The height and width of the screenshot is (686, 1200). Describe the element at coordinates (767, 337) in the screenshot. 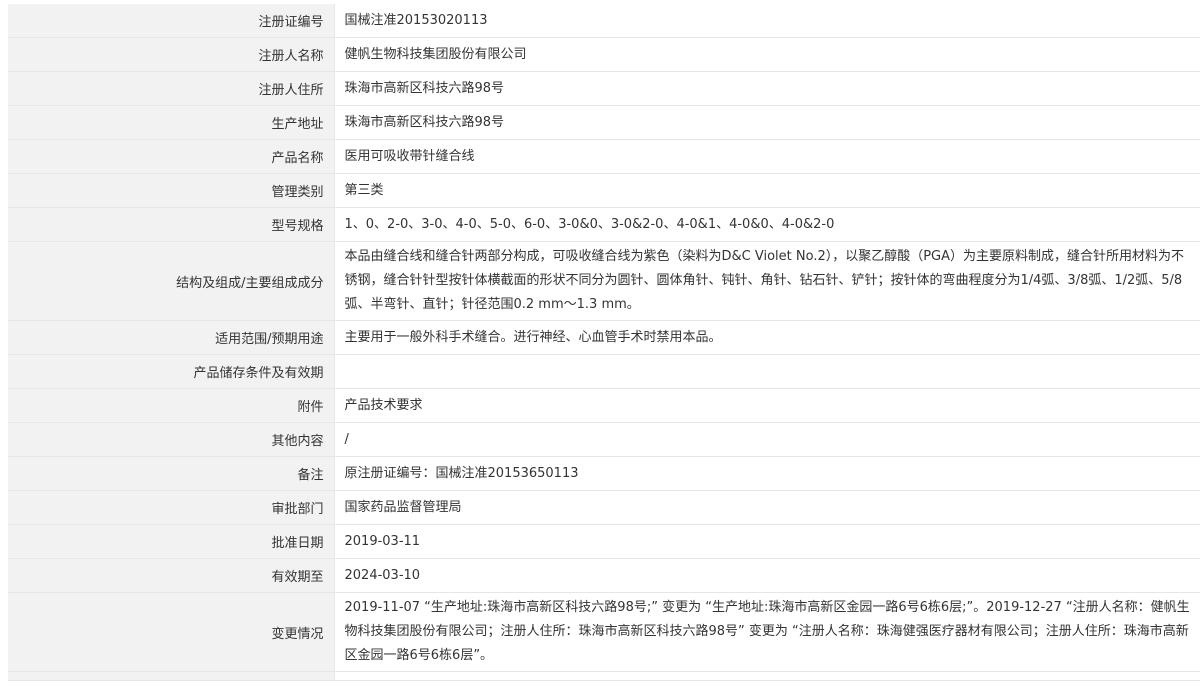

I see `row-value: 主要用于一般外科手术缝合。进行神经、心血管手术时禁用本品。` at that location.